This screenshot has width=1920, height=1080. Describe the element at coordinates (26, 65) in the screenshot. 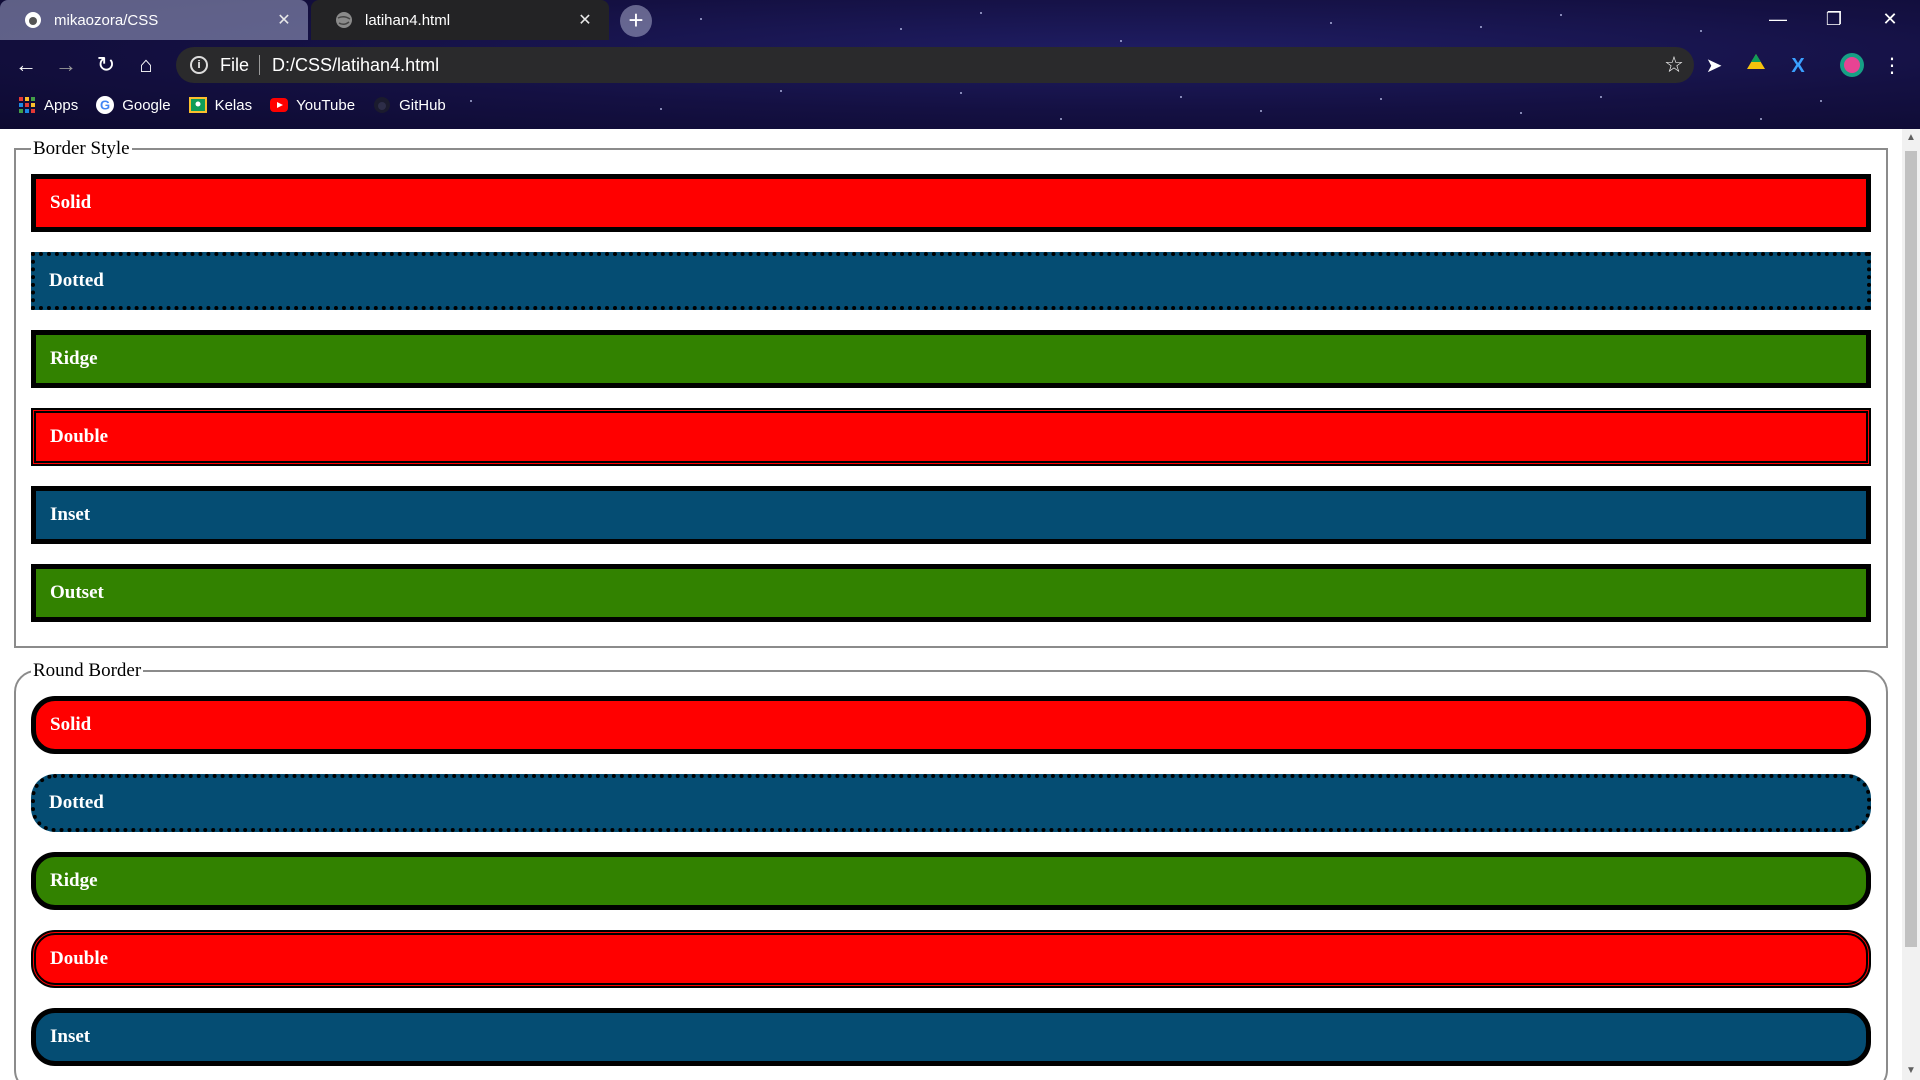

I see `back-button: ←` at that location.